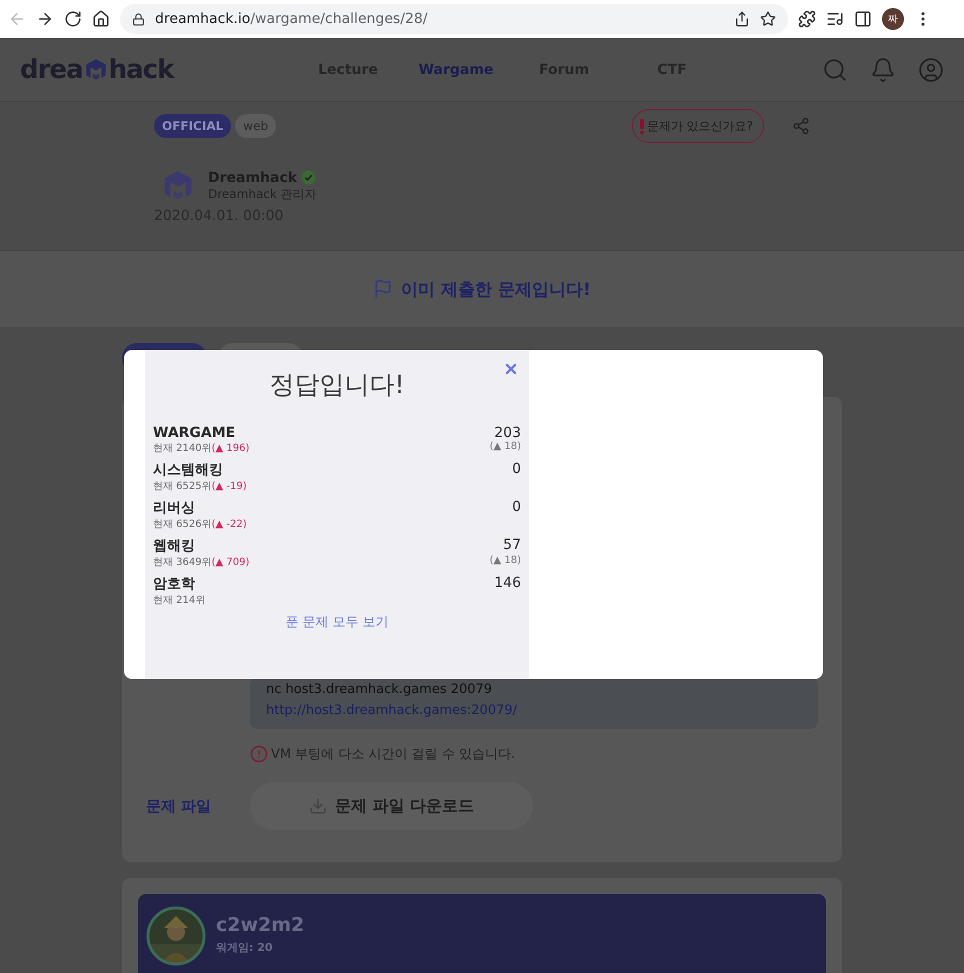 The height and width of the screenshot is (973, 964). I want to click on rank-text: 현재 6526위(▲ -22), so click(200, 524).